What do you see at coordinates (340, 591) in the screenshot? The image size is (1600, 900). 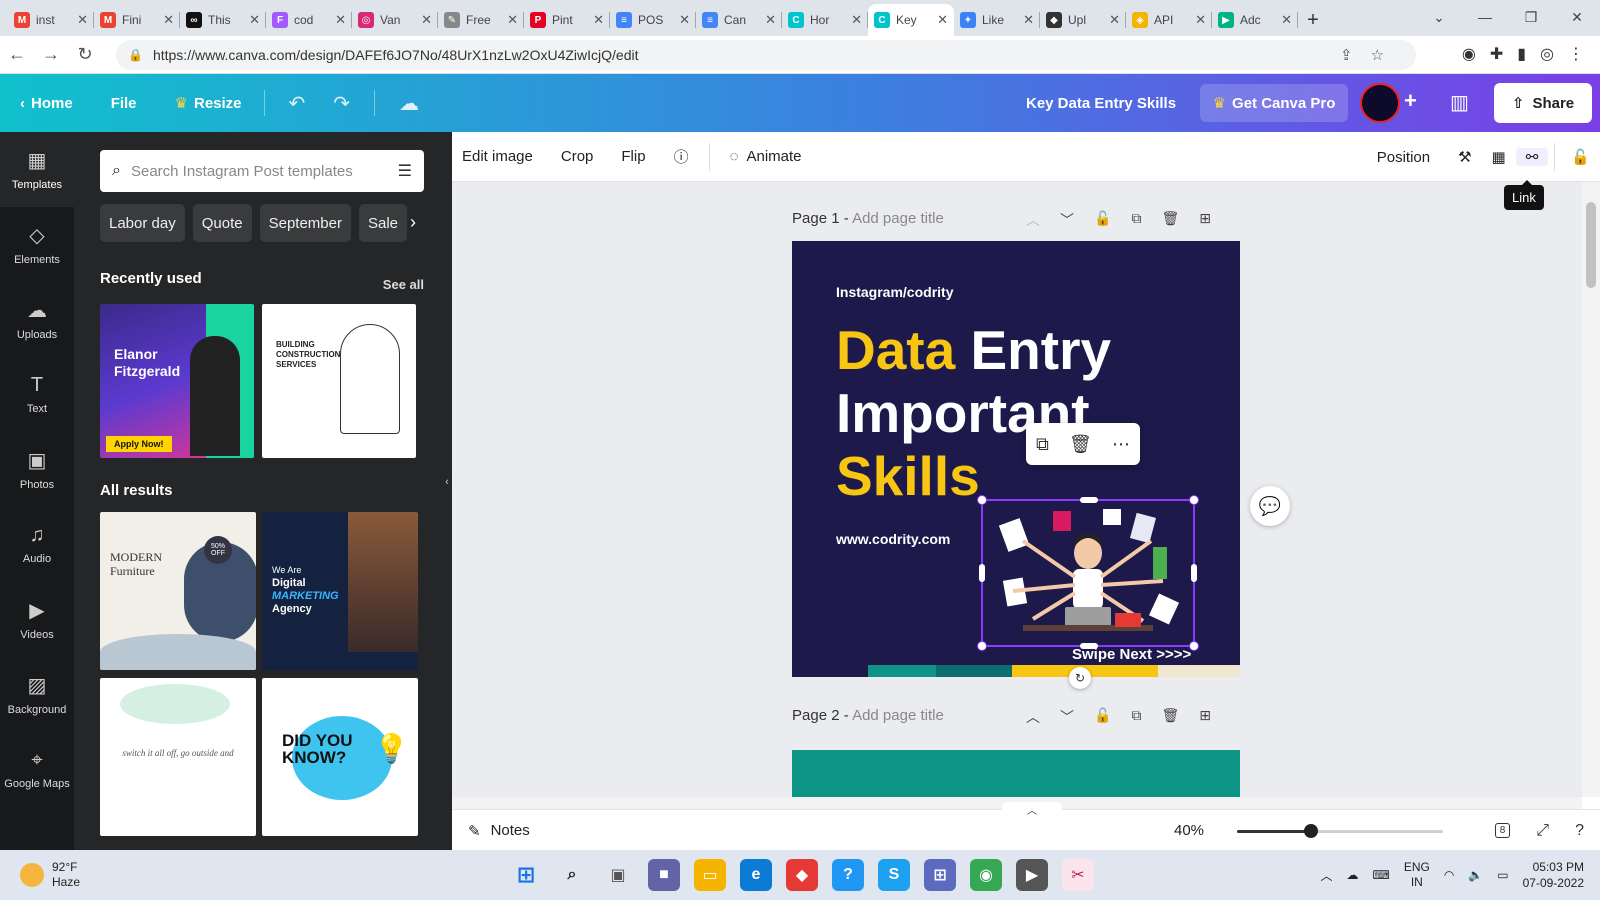 I see `template-marketing: We Are Digital MARKETING Agency` at bounding box center [340, 591].